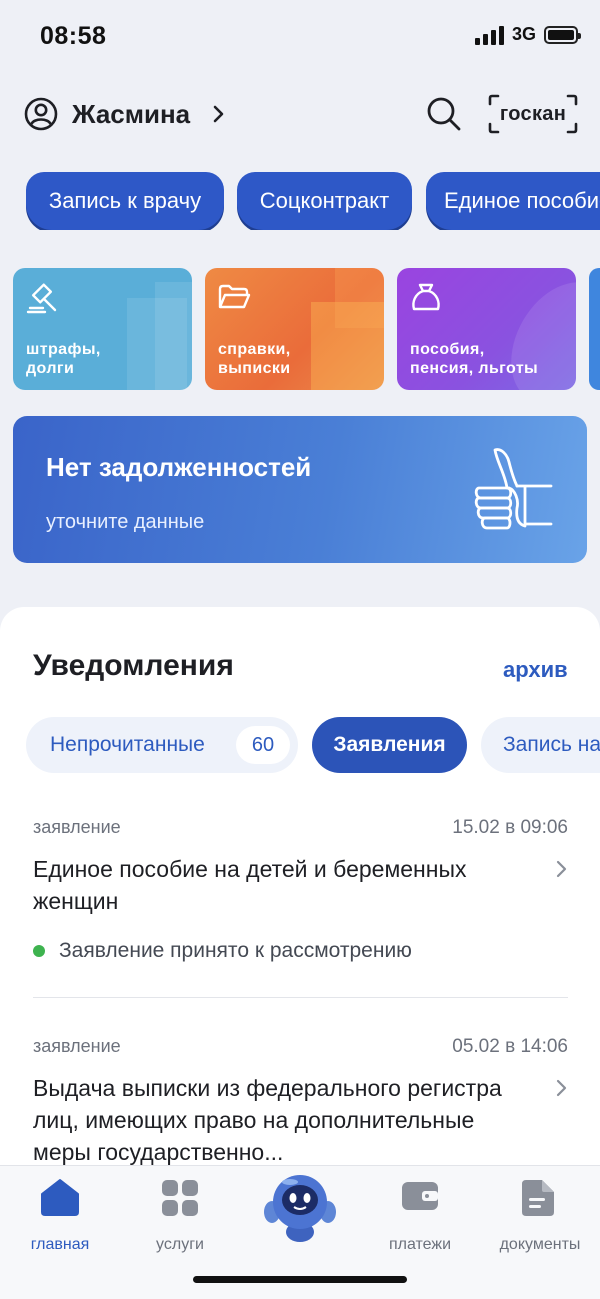  Describe the element at coordinates (179, 467) in the screenshot. I see `debt-title: Нет задолженностей` at that location.